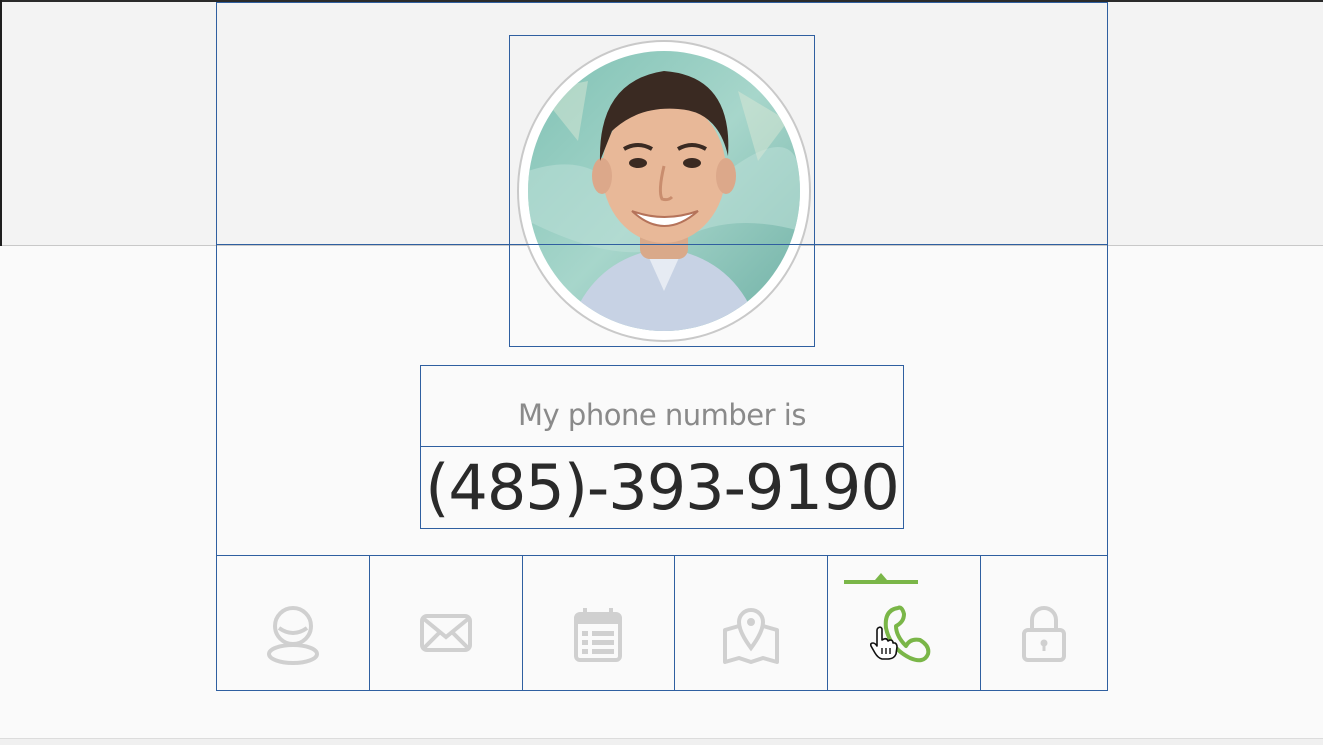  I want to click on info-icon-bar, so click(662, 623).